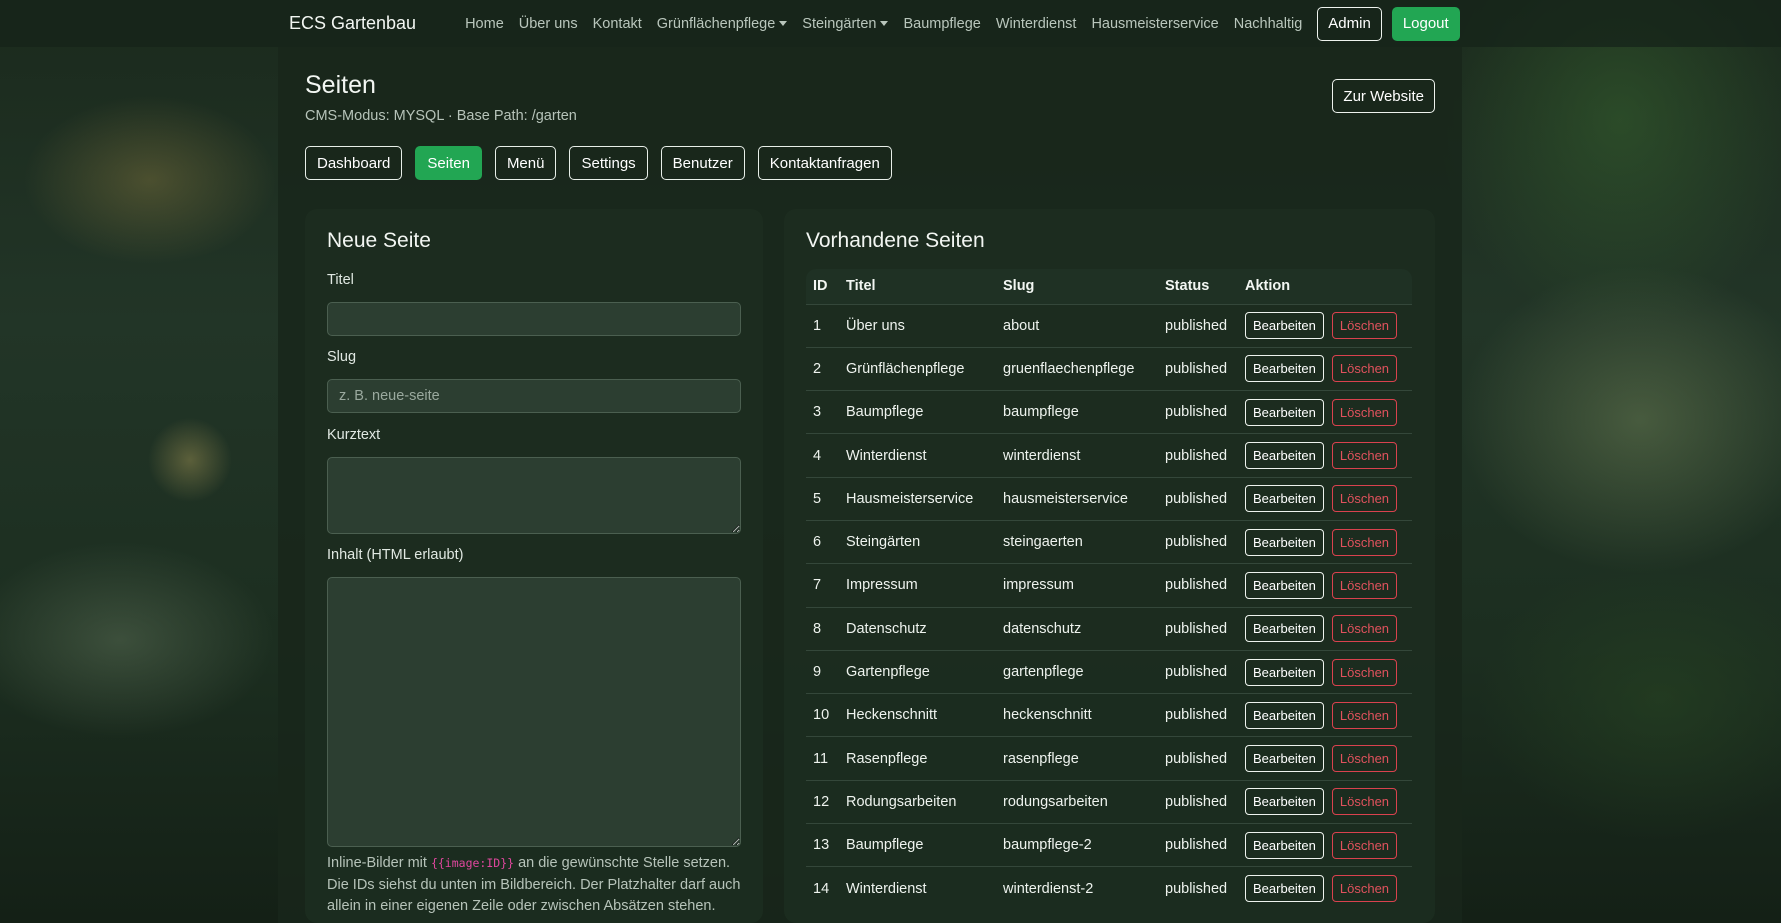  I want to click on cell-slug: impressum, so click(1077, 585).